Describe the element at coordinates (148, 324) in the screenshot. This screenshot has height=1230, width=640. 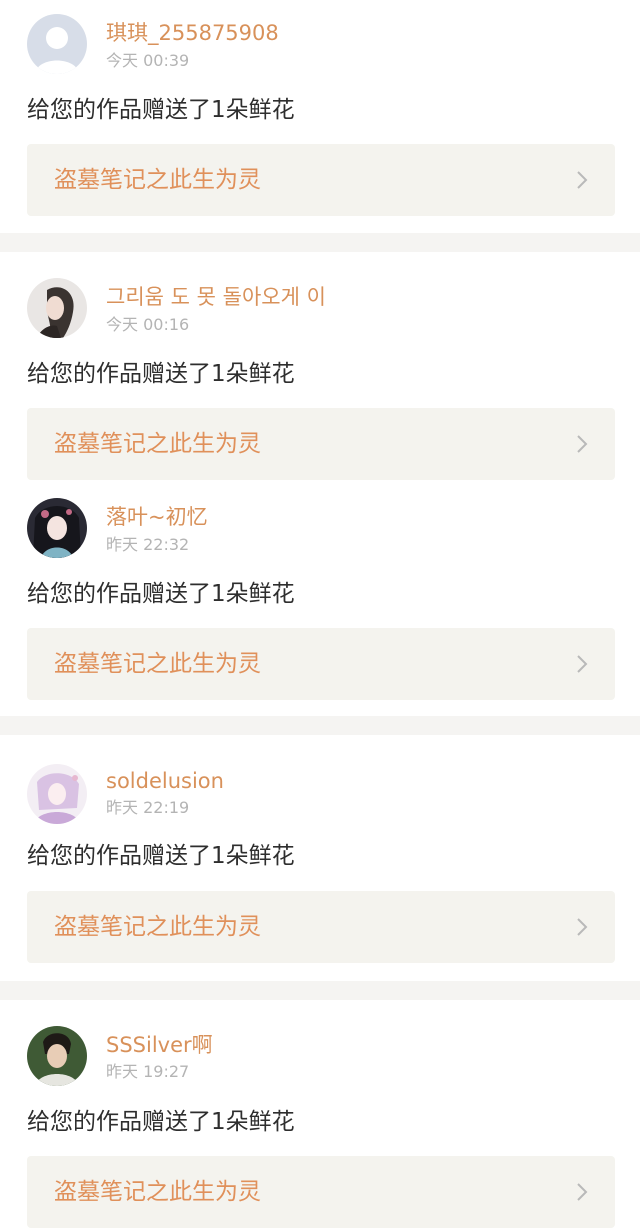
I see `timestamp: 今天 00:16` at that location.